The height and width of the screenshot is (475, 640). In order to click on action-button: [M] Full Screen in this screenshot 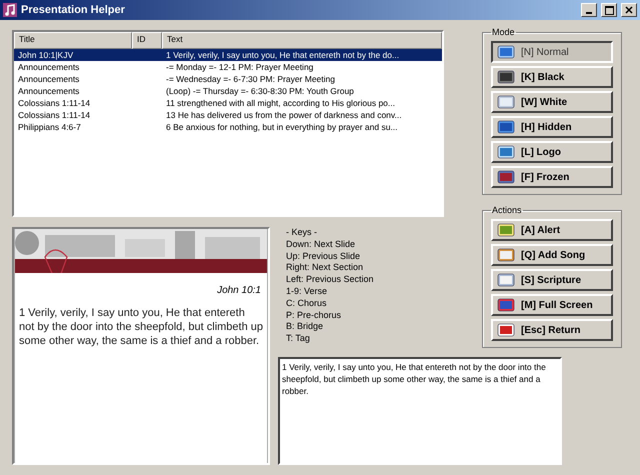, I will do `click(552, 305)`.